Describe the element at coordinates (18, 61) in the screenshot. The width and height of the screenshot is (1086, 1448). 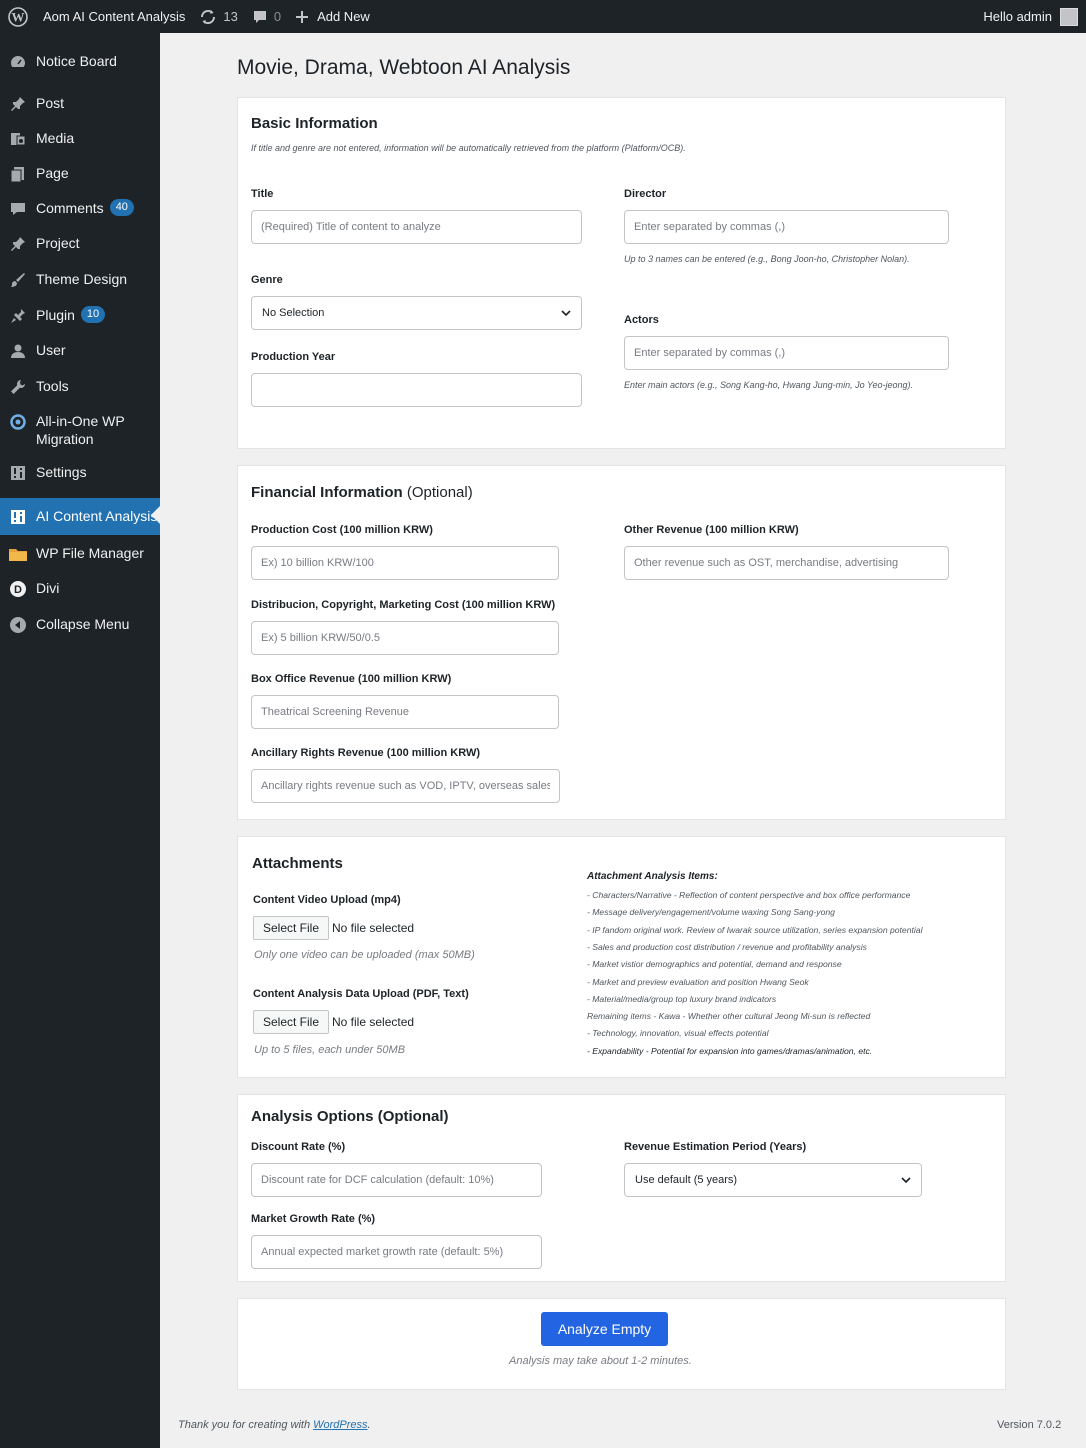
I see `dashboard-icon` at that location.